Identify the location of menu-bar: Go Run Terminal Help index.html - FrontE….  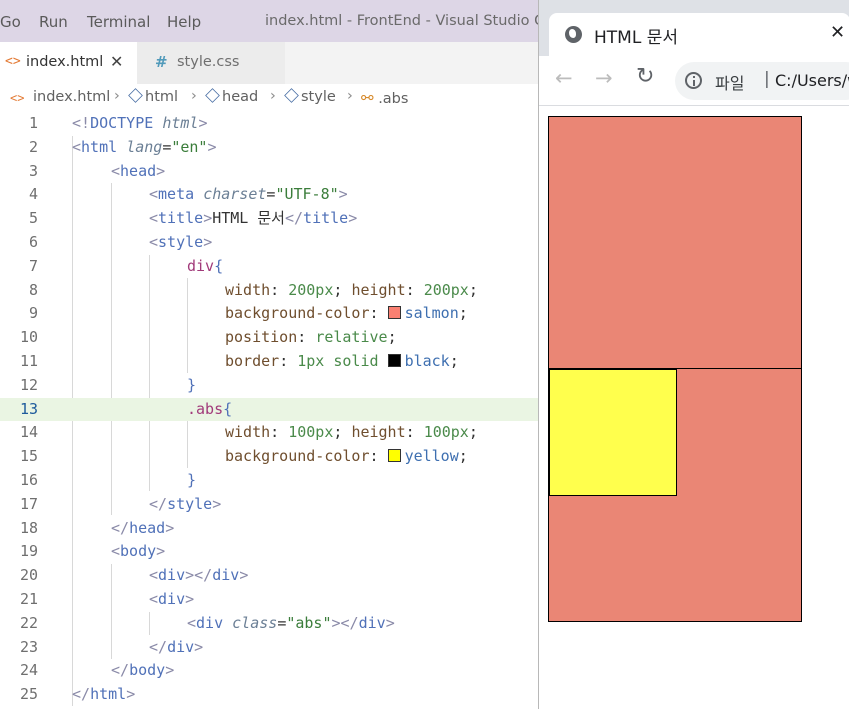
(269, 21).